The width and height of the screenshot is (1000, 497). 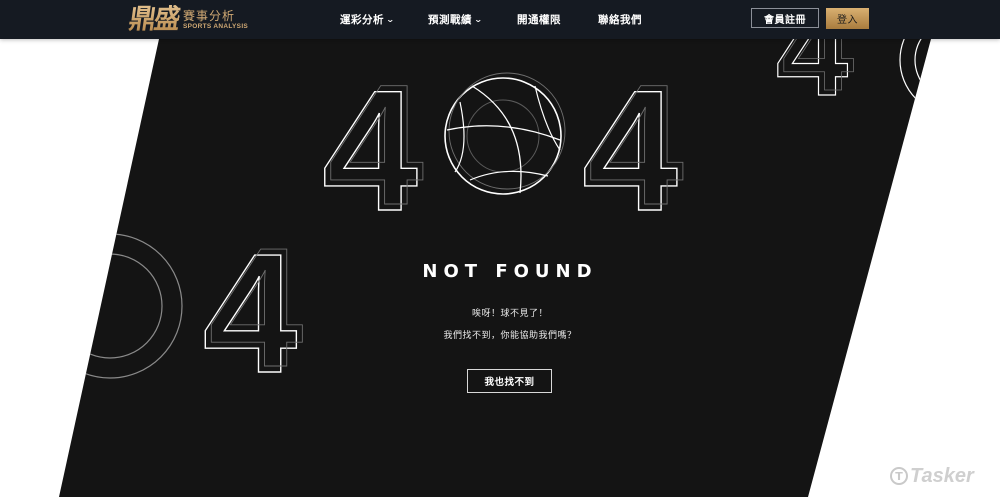 I want to click on nav-item-activate-access: 開通權限, so click(x=539, y=19).